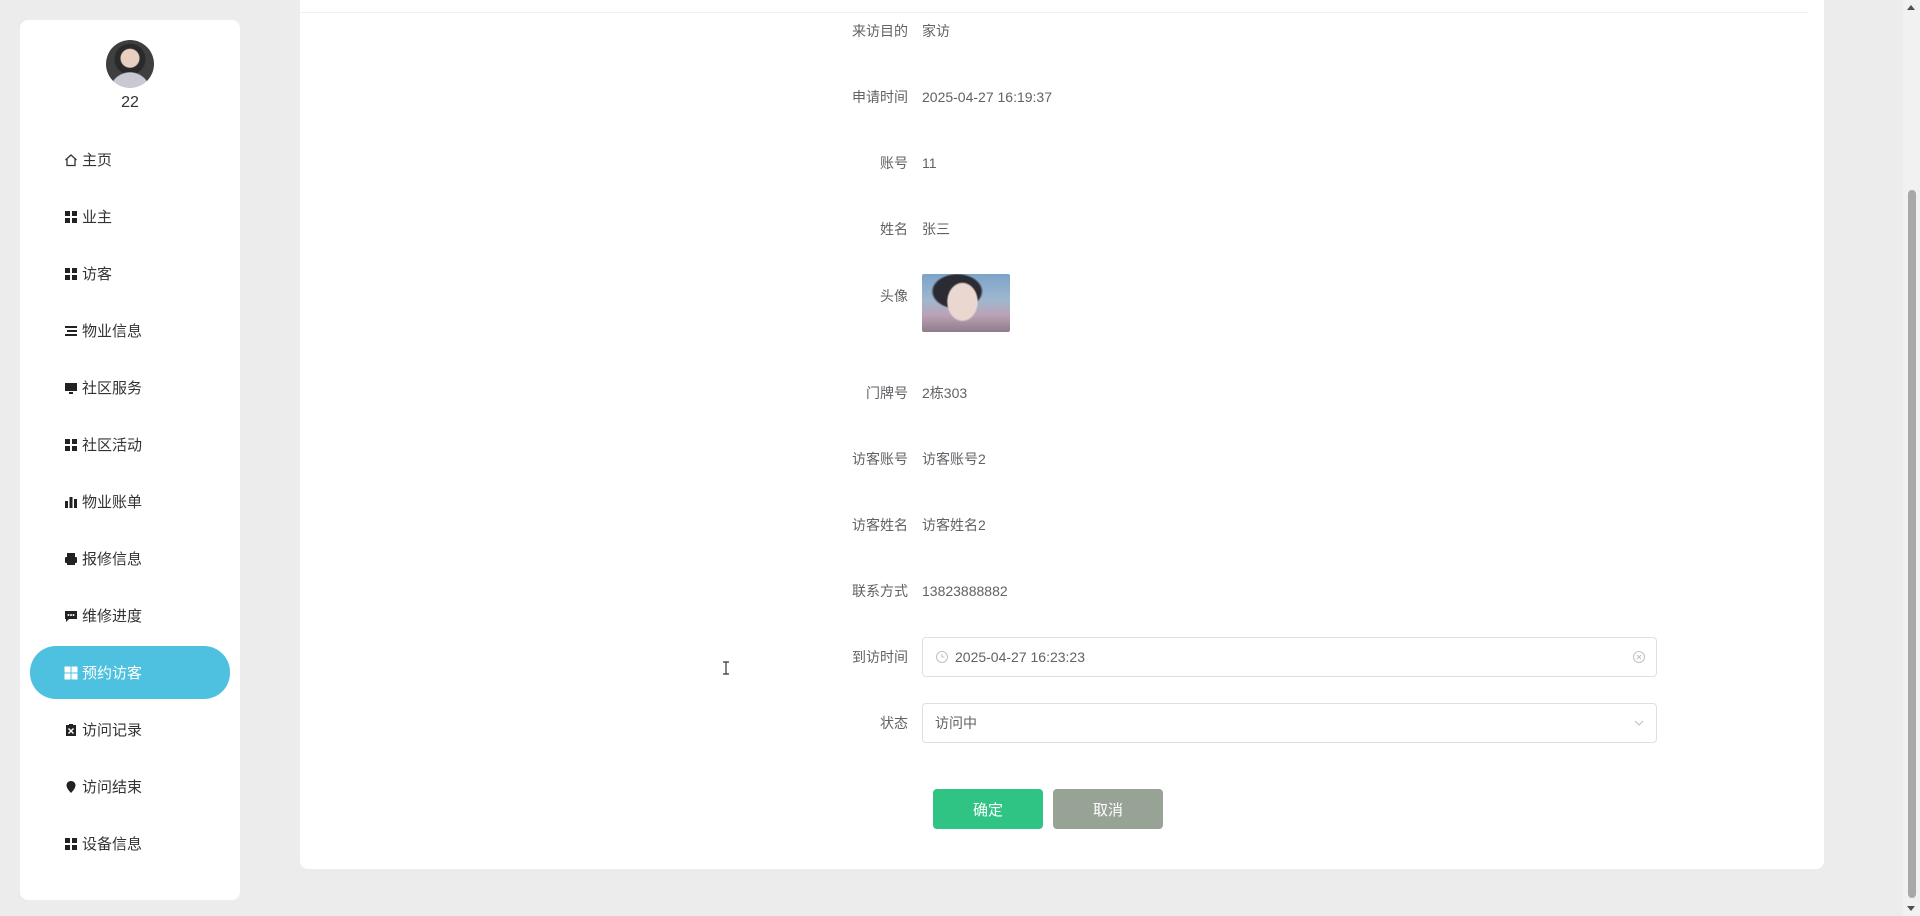  What do you see at coordinates (130, 102) in the screenshot?
I see `username: 22` at bounding box center [130, 102].